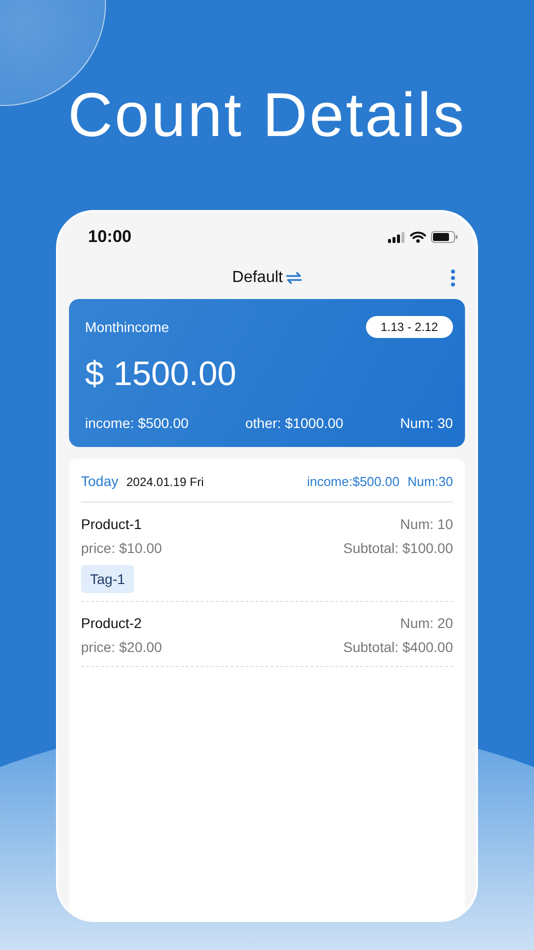 This screenshot has height=950, width=534. What do you see at coordinates (121, 647) in the screenshot?
I see `product-price: price: $20.00` at bounding box center [121, 647].